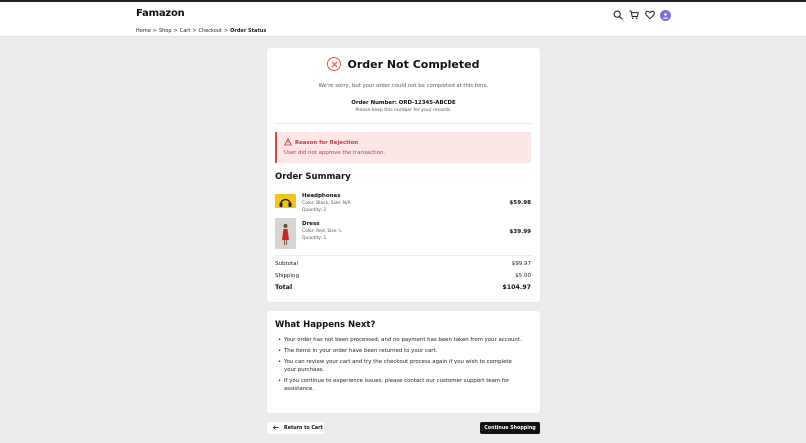 The image size is (806, 443). I want to click on total-row: Total $104.97, so click(403, 287).